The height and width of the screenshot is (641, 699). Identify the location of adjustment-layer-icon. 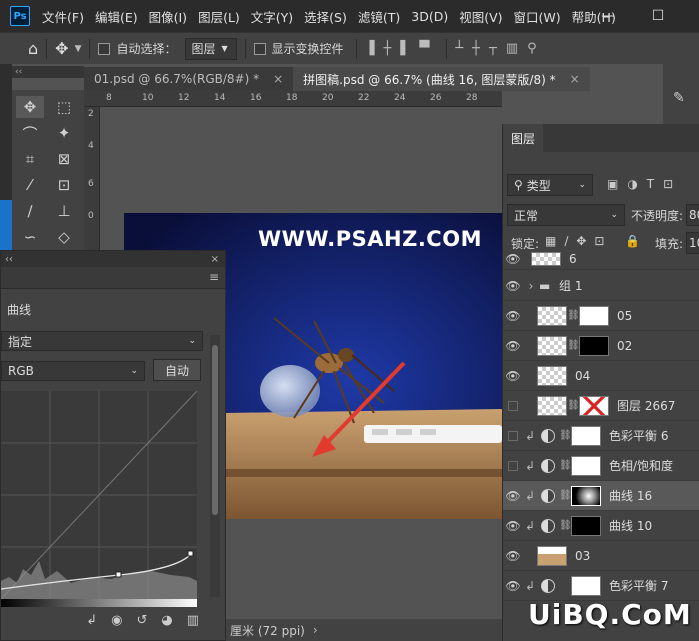
(548, 525).